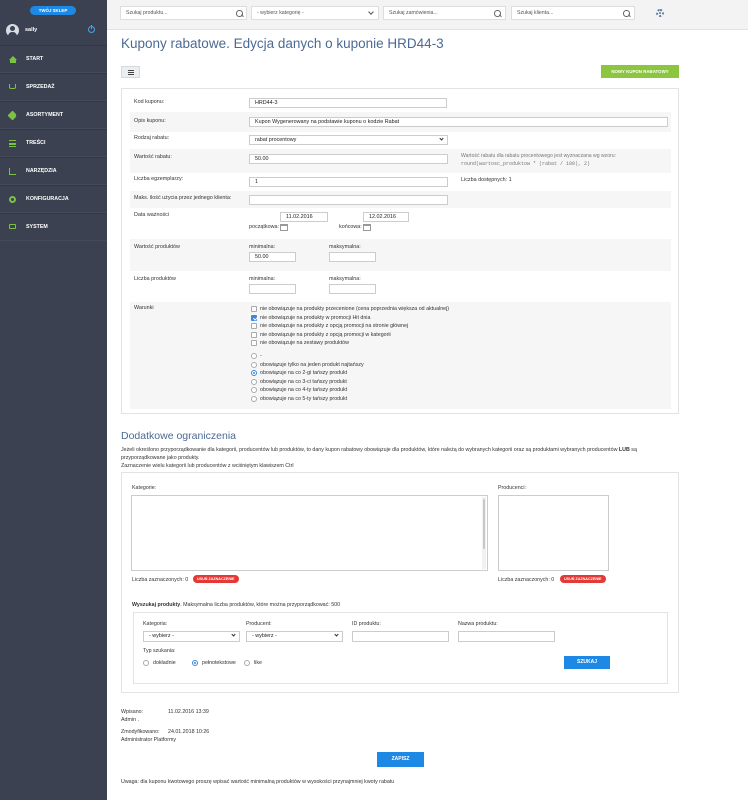 The width and height of the screenshot is (748, 800). I want to click on product-search-heading-bold: Wyszukaj produkty, so click(156, 605).